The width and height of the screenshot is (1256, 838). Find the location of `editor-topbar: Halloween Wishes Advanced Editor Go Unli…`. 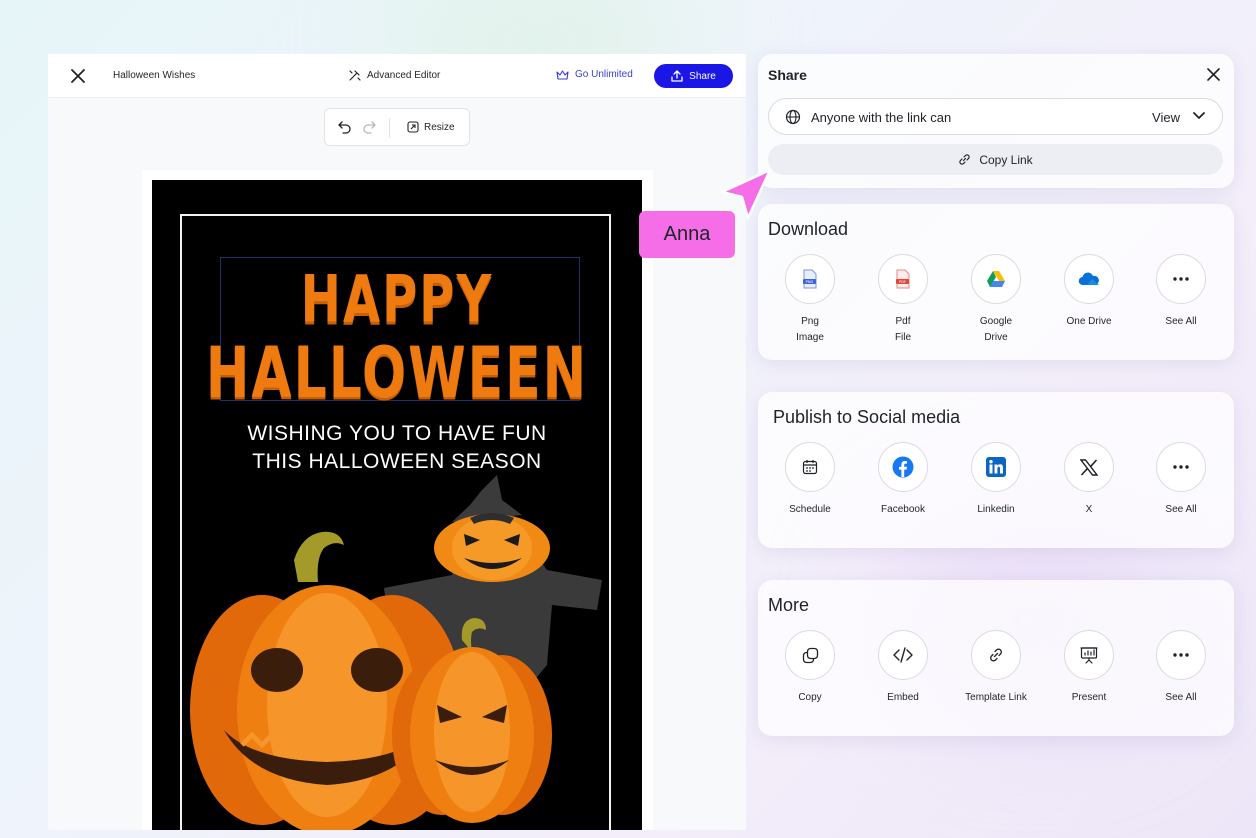

editor-topbar: Halloween Wishes Advanced Editor Go Unli… is located at coordinates (397, 76).